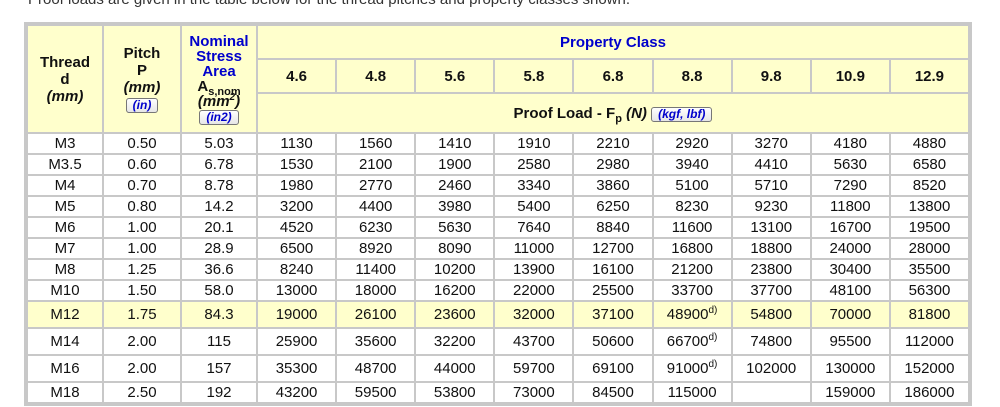 This screenshot has width=1000, height=407. I want to click on cell-proof-load: 66700d), so click(692, 341).